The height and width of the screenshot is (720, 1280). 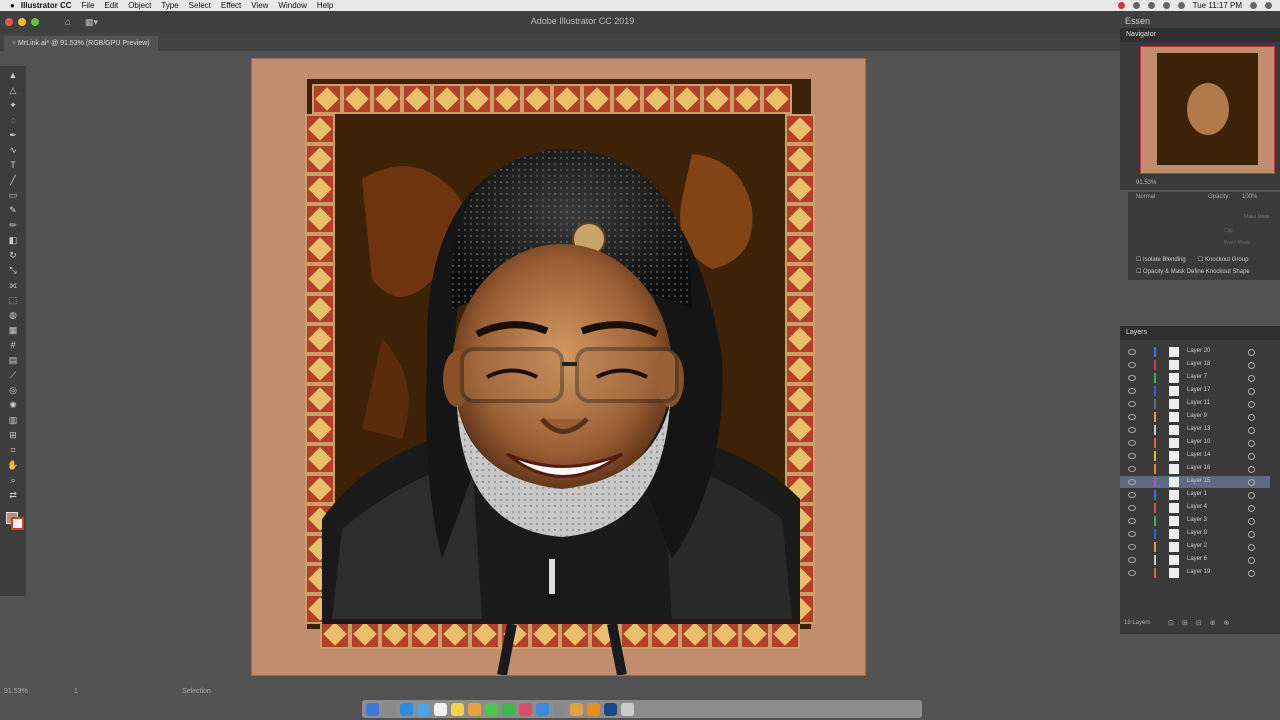 I want to click on layer-name: Layer 14, so click(x=1198, y=455).